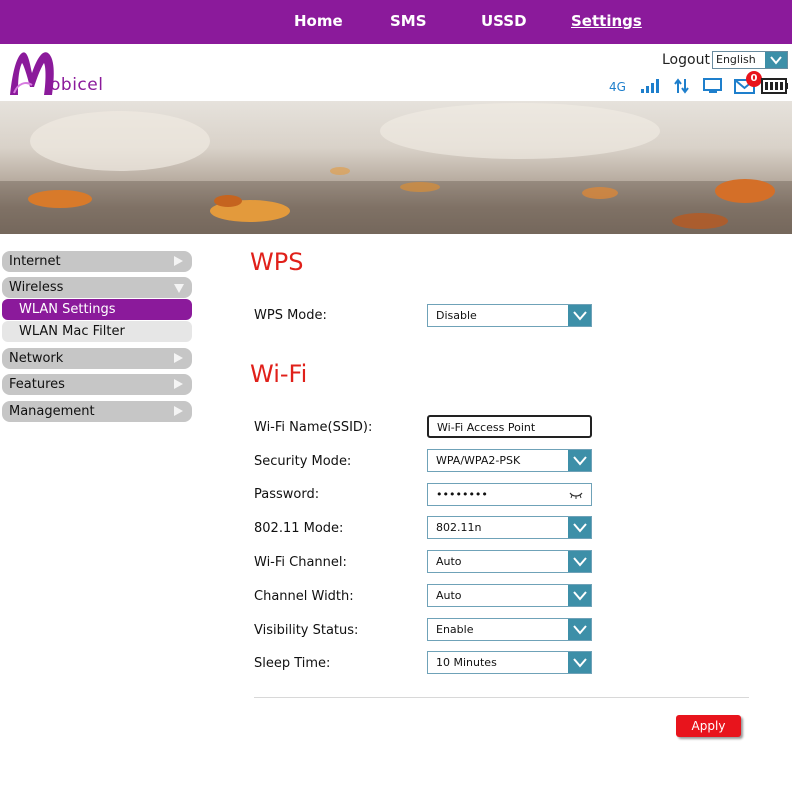  What do you see at coordinates (449, 595) in the screenshot?
I see `channel-width-value: Auto` at bounding box center [449, 595].